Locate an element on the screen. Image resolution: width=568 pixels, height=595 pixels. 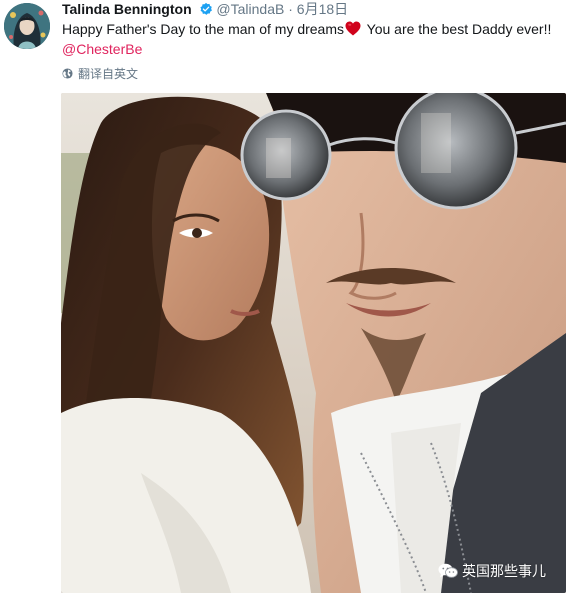
translate-label: 翻译自英文 is located at coordinates (108, 74).